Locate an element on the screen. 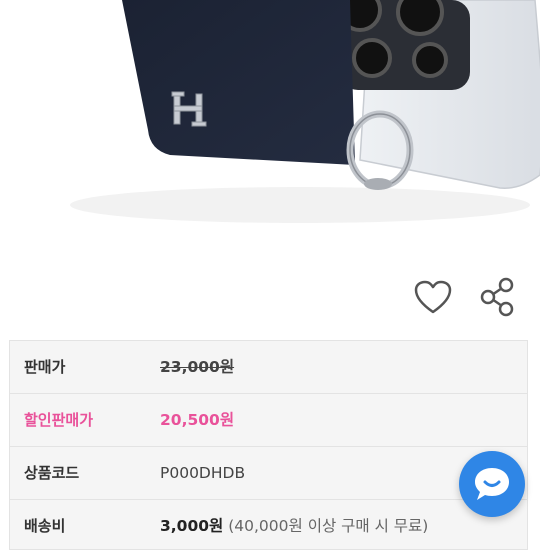  heart-outline-icon is located at coordinates (433, 297).